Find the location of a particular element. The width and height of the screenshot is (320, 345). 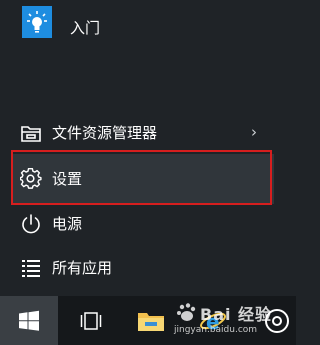

camera-icon is located at coordinates (277, 320).